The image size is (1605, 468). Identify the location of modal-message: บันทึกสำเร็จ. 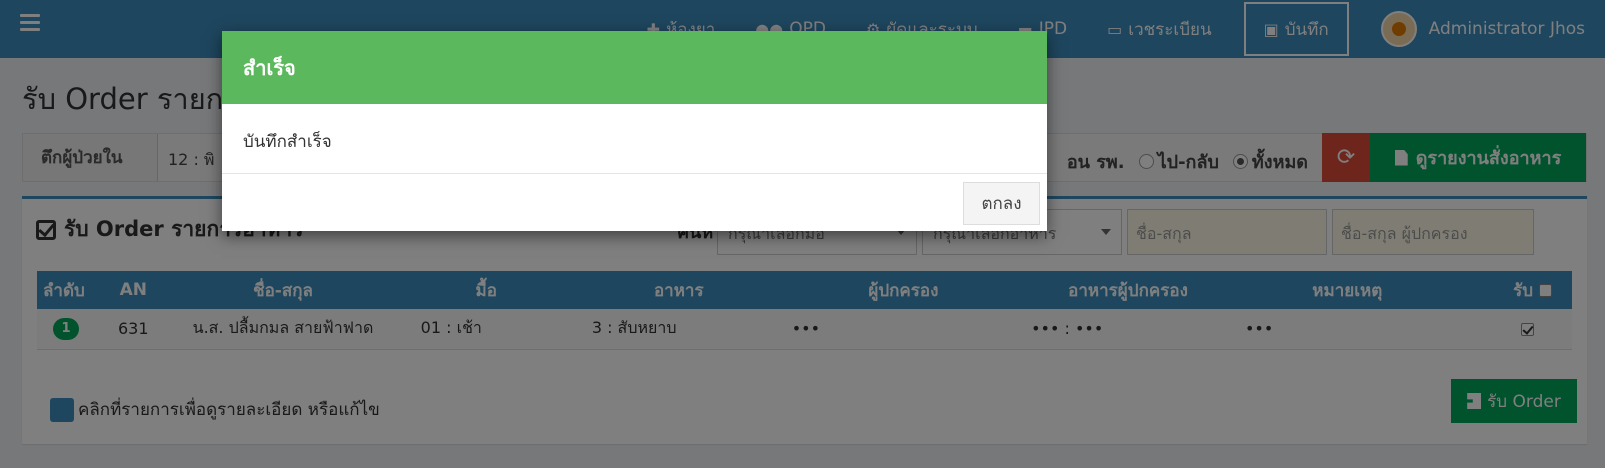
(634, 139).